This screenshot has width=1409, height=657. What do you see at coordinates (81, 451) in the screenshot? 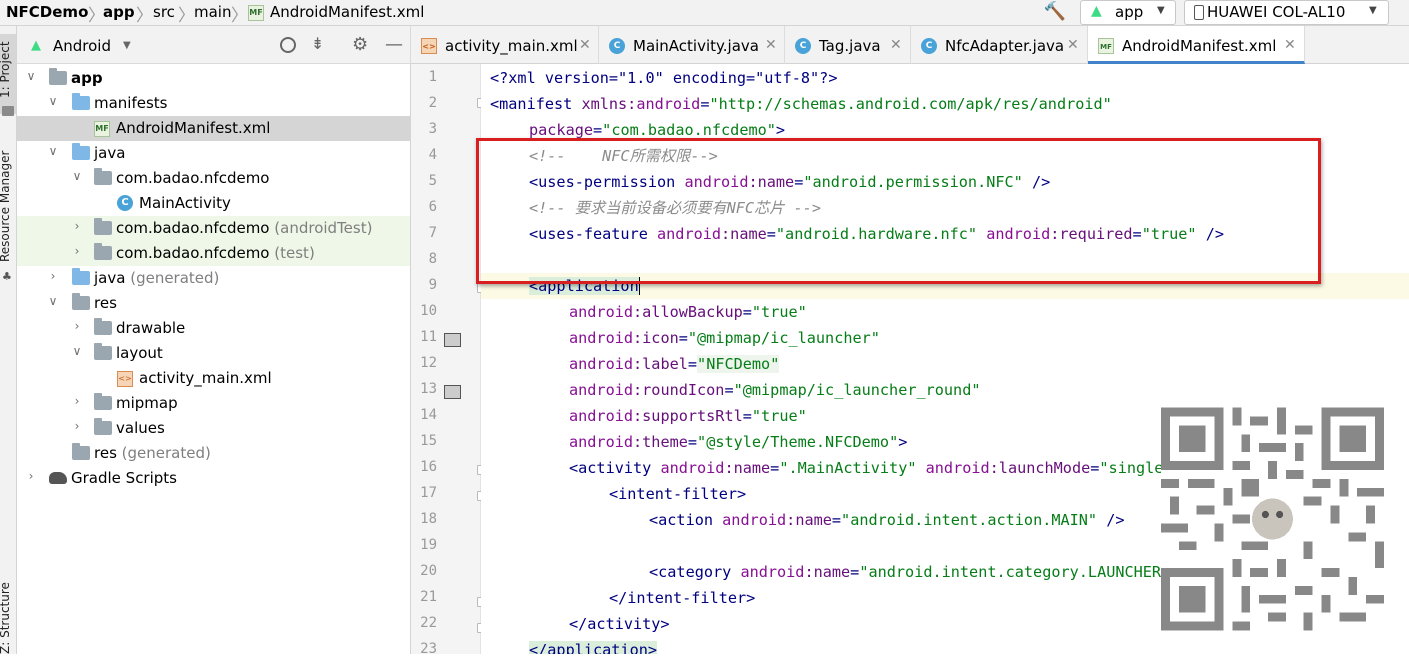
I see `generated-folder-icon` at bounding box center [81, 451].